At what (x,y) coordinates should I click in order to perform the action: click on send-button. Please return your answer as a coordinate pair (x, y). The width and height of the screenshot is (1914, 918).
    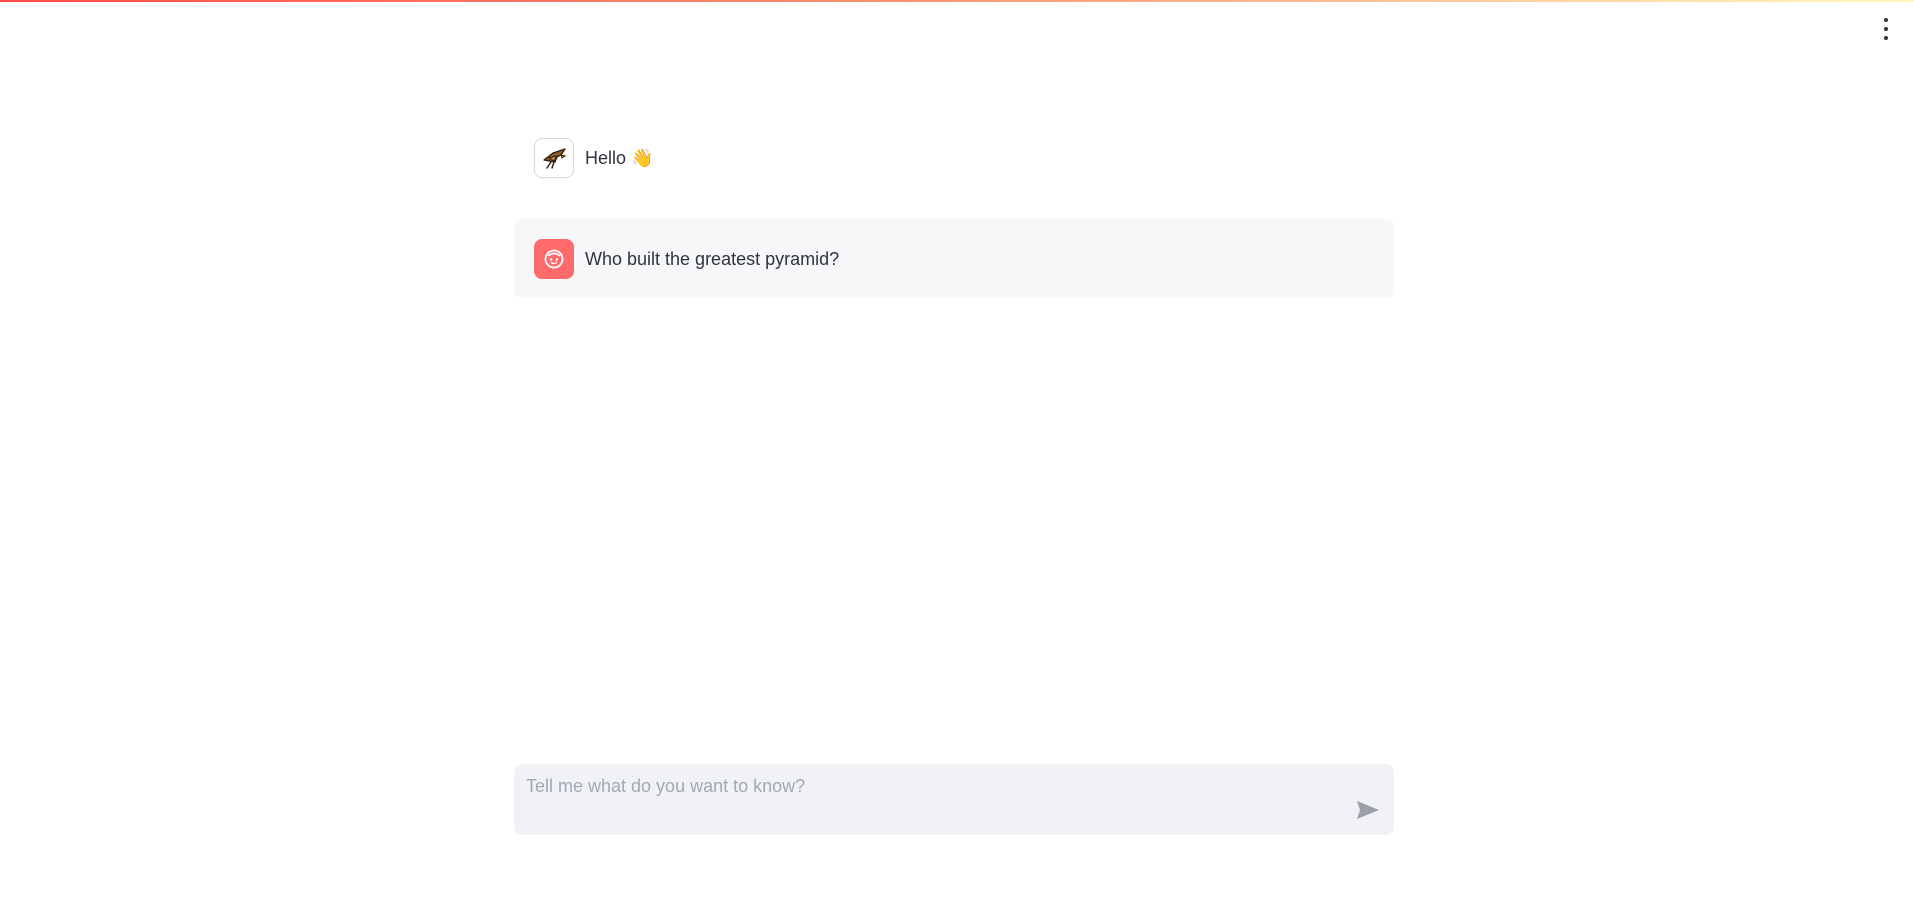
    Looking at the image, I should click on (1368, 810).